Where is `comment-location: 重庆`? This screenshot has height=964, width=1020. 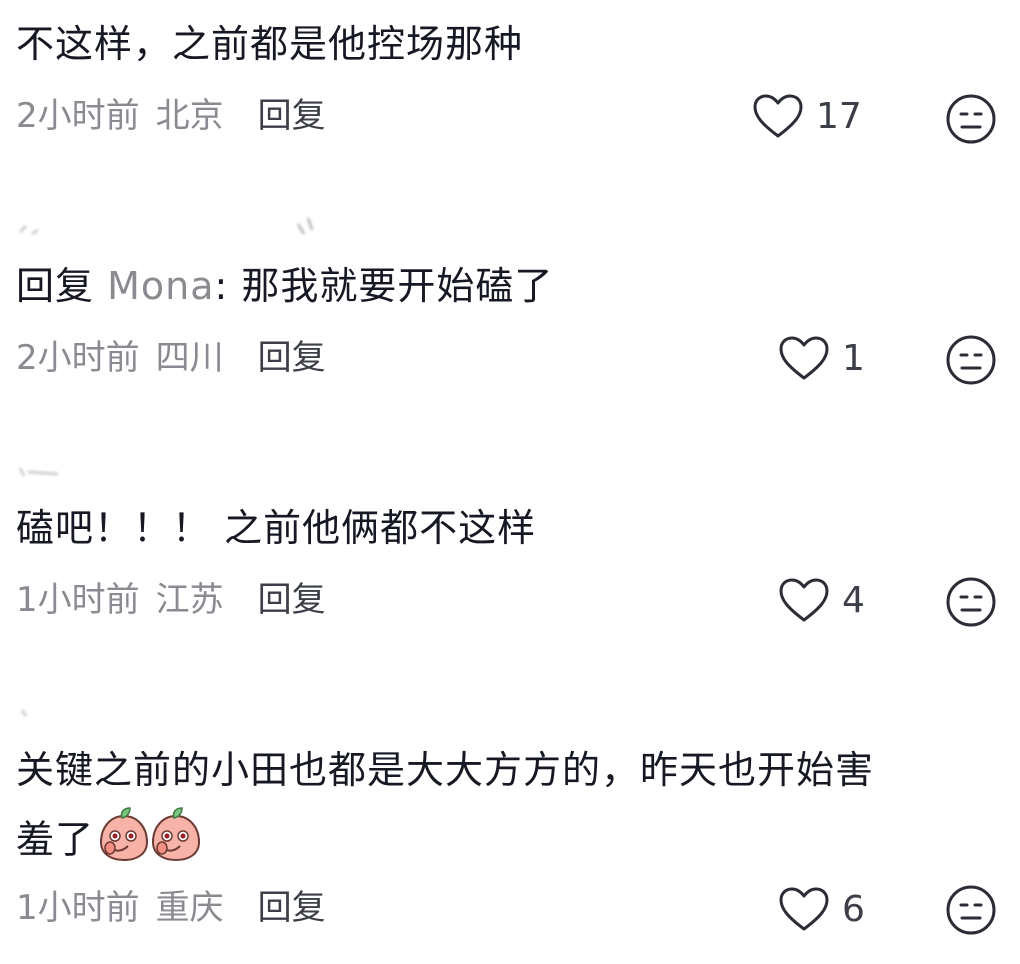 comment-location: 重庆 is located at coordinates (189, 908).